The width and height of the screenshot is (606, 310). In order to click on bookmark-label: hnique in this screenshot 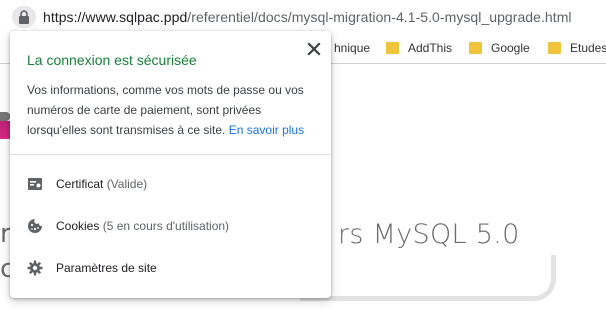, I will do `click(352, 48)`.